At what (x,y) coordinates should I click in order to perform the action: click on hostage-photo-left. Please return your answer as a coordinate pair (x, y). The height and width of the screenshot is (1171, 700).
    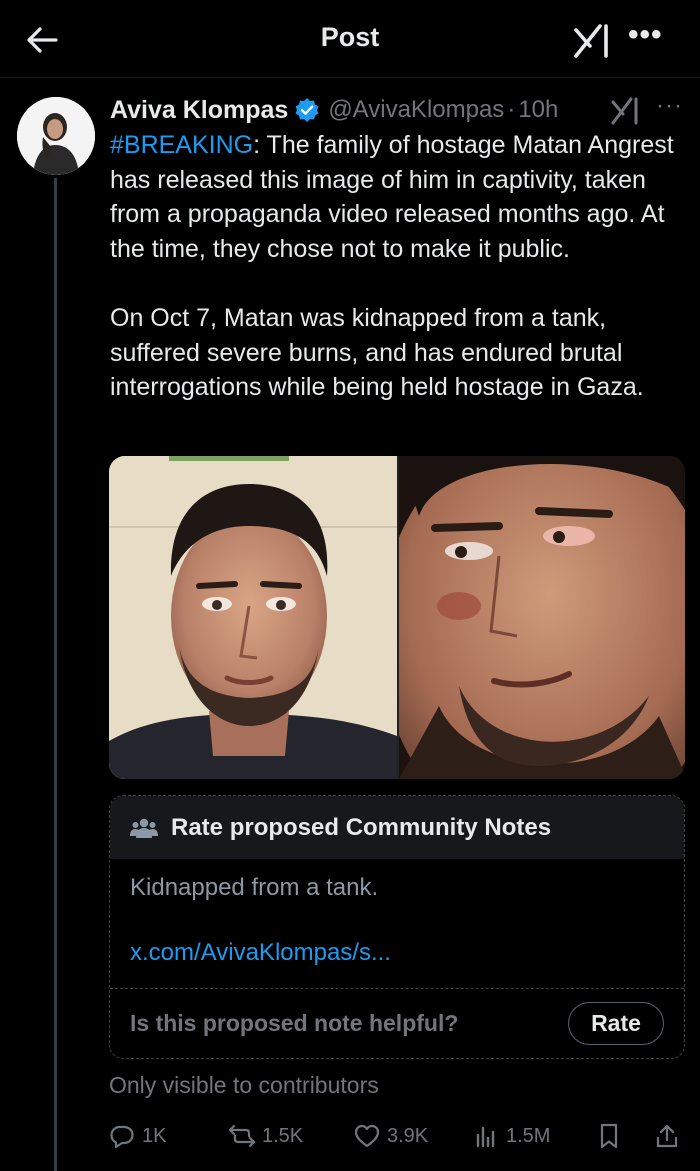
    Looking at the image, I should click on (253, 617).